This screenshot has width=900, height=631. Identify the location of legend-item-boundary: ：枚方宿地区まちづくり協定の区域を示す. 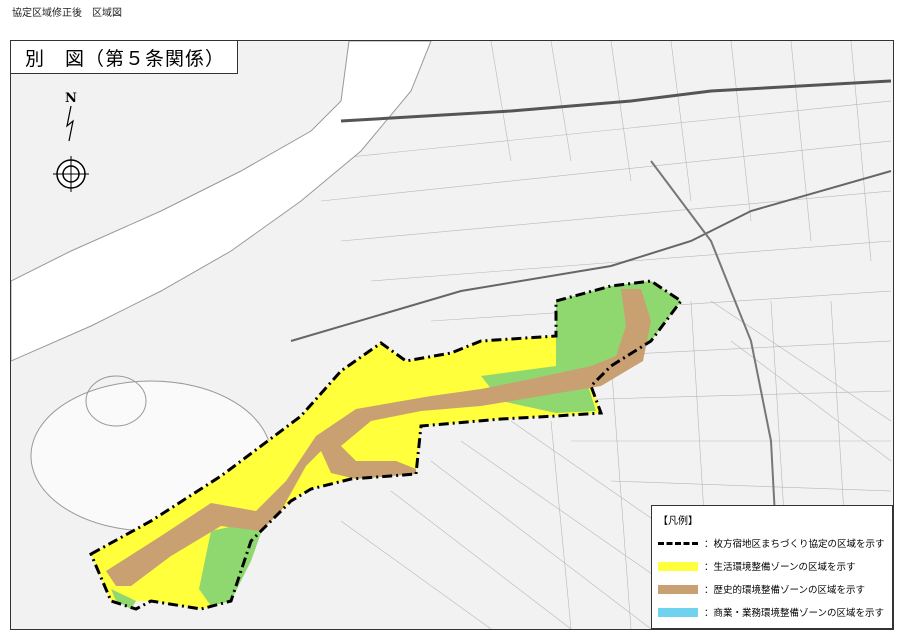
(771, 543).